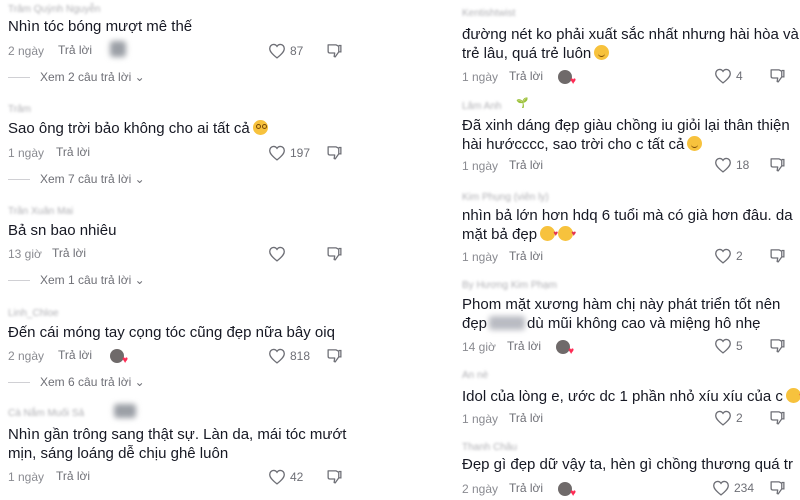  Describe the element at coordinates (500, 234) in the screenshot. I see `comment-text-content: mặt bả đẹp` at that location.